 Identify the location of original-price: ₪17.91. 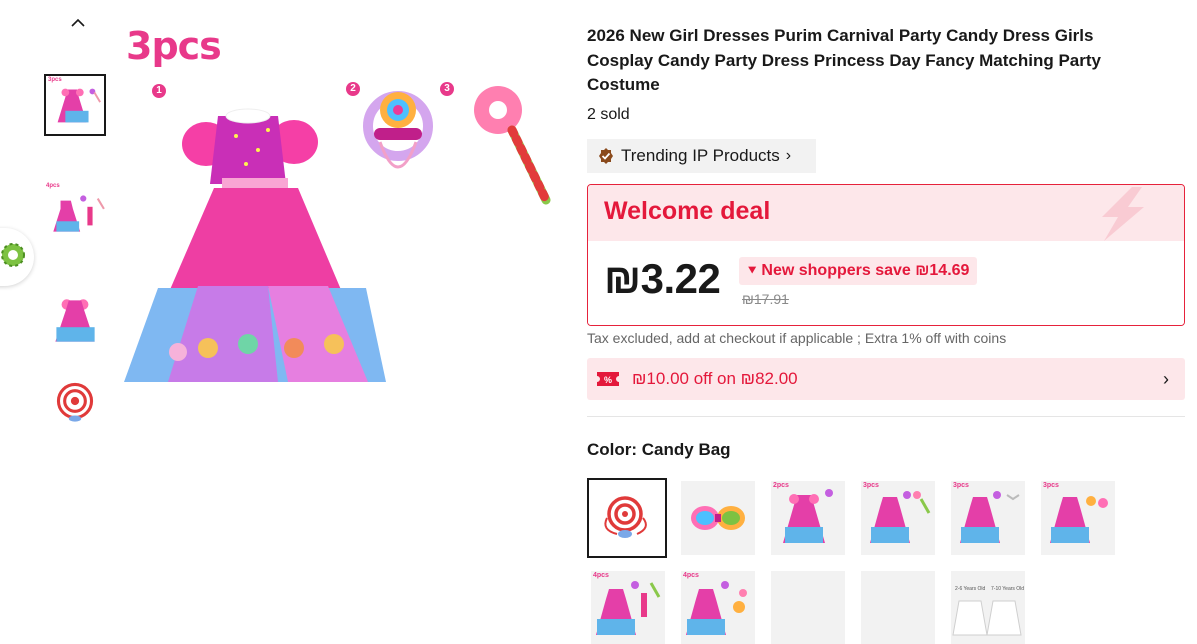
(765, 299).